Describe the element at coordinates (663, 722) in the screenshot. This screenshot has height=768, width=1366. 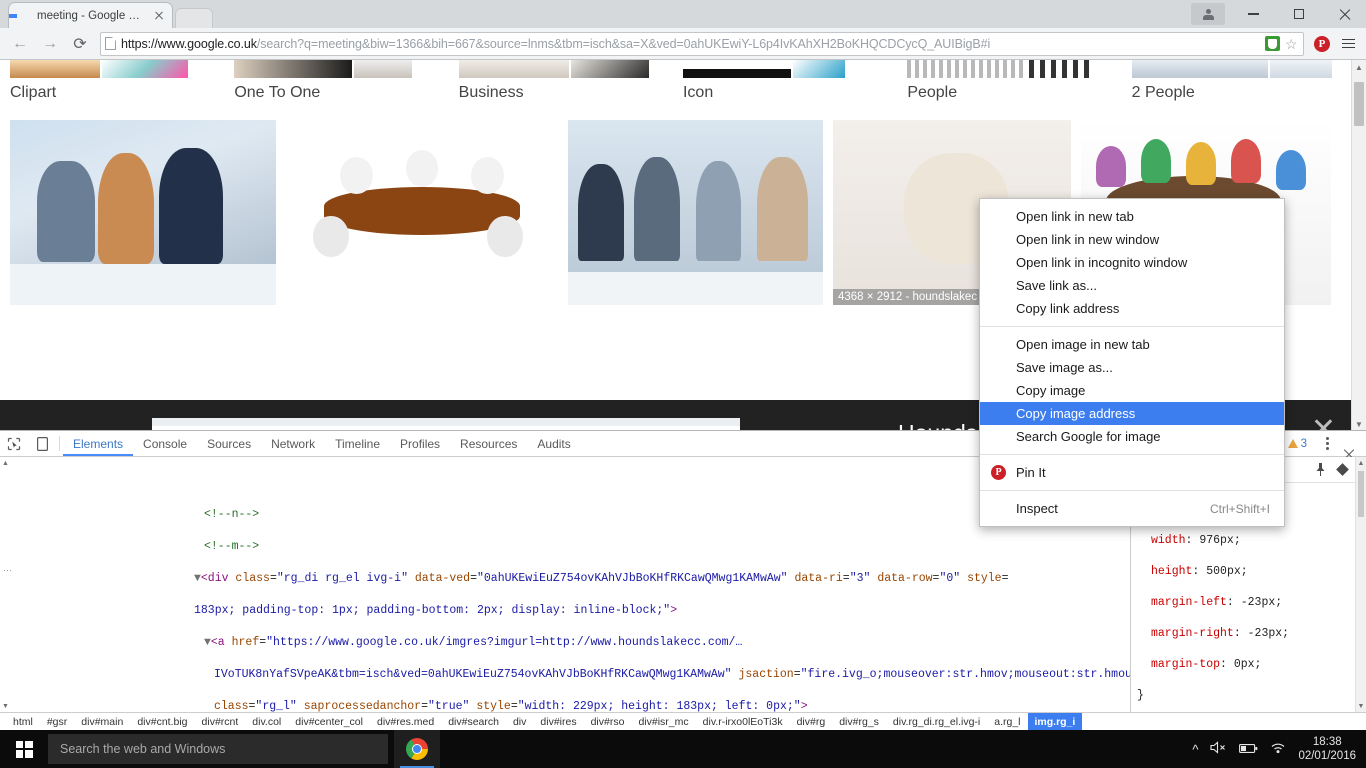
I see `breadcrumb-item: div#isr_mc` at that location.